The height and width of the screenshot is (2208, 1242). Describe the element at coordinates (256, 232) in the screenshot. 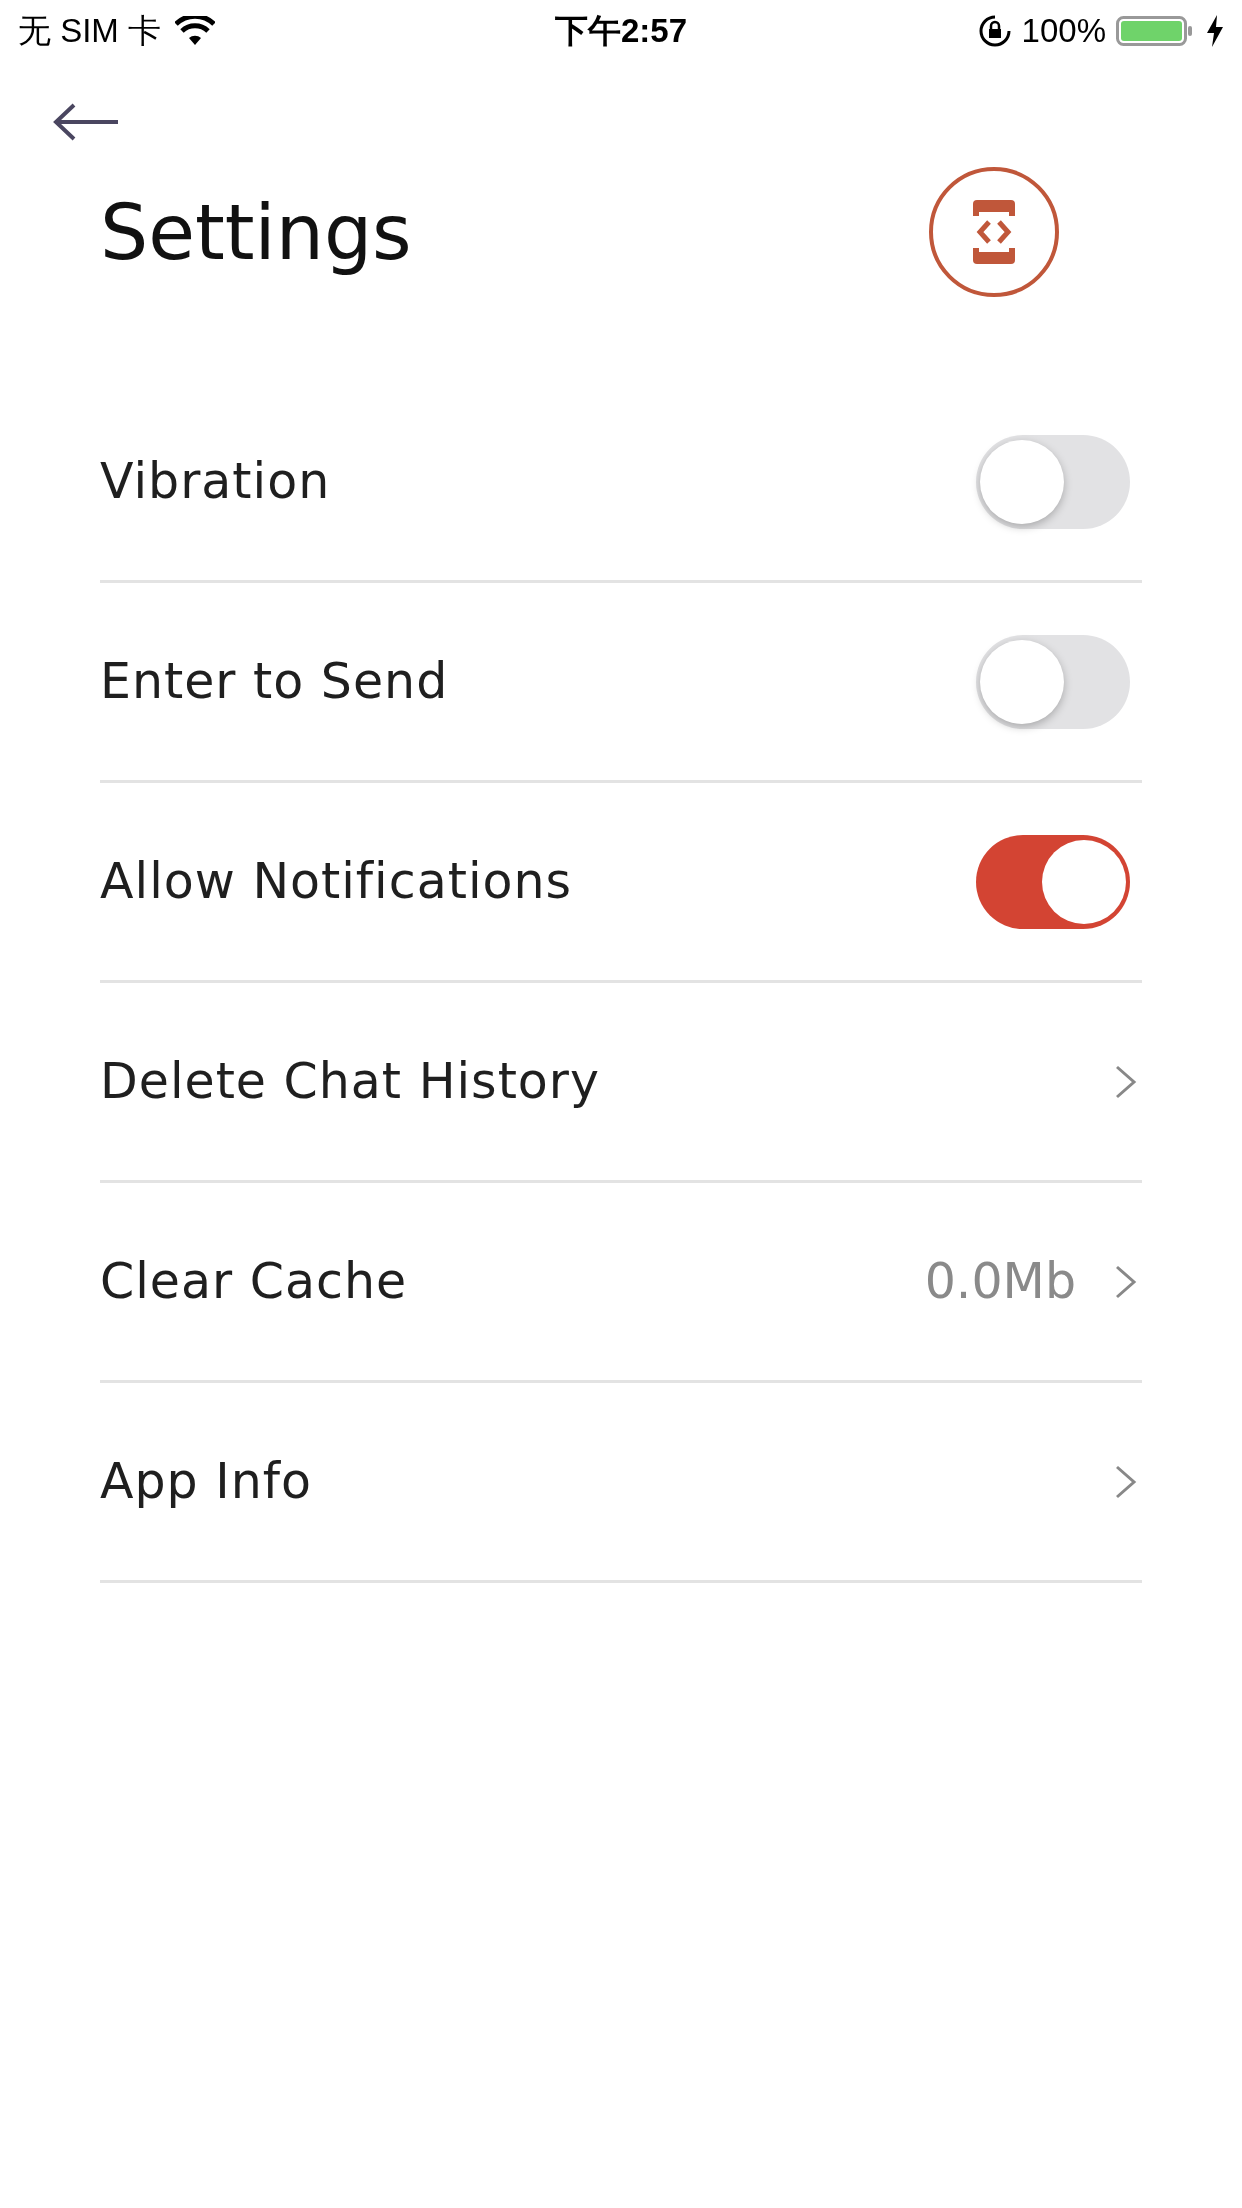

I see `page-title: Settings` at that location.